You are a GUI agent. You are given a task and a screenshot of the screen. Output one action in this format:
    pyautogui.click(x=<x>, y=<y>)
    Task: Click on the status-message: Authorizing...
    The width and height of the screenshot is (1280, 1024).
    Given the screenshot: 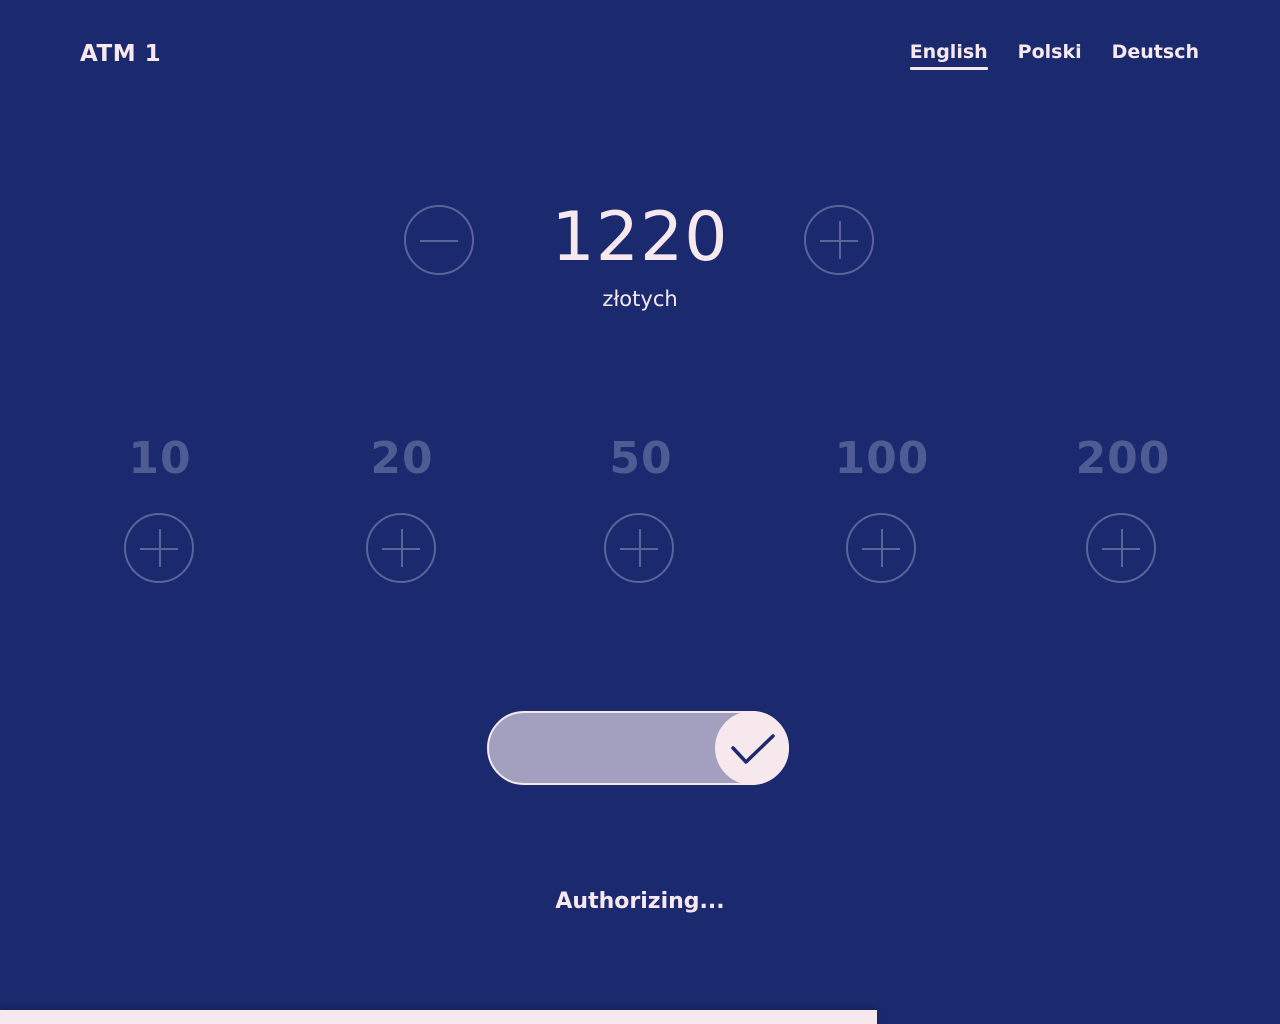 What is the action you would take?
    pyautogui.click(x=640, y=901)
    